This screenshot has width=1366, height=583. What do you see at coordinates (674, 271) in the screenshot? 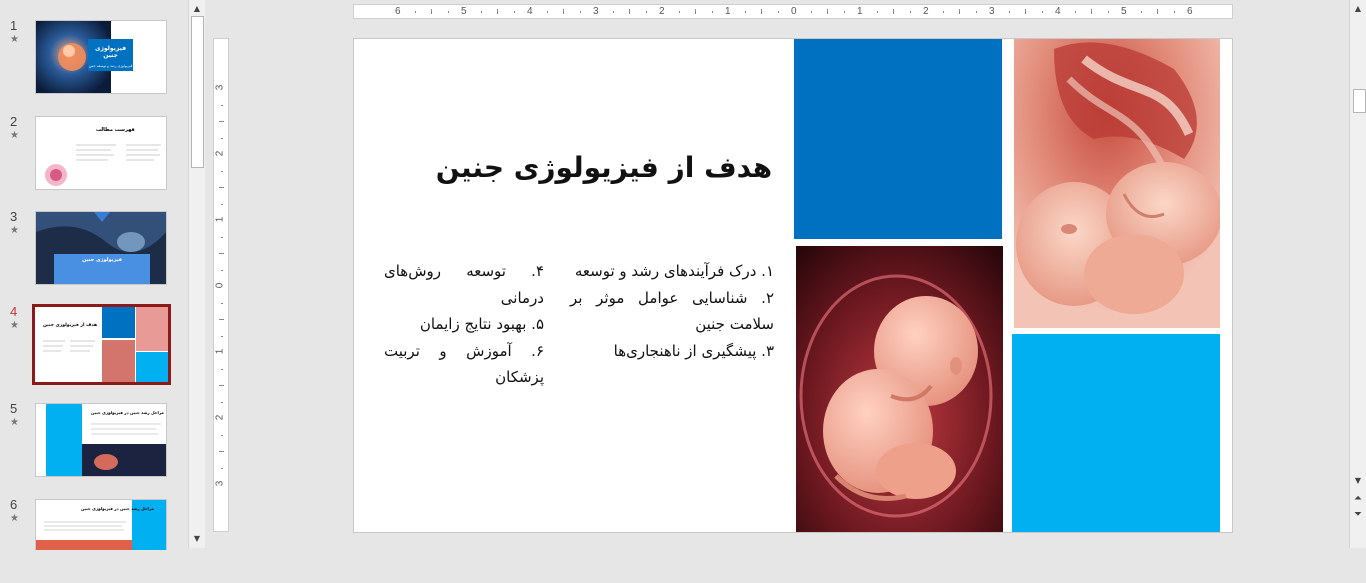
I see `bullet-item: ۱. درک فرآیندهای رشد و توسعه` at bounding box center [674, 271].